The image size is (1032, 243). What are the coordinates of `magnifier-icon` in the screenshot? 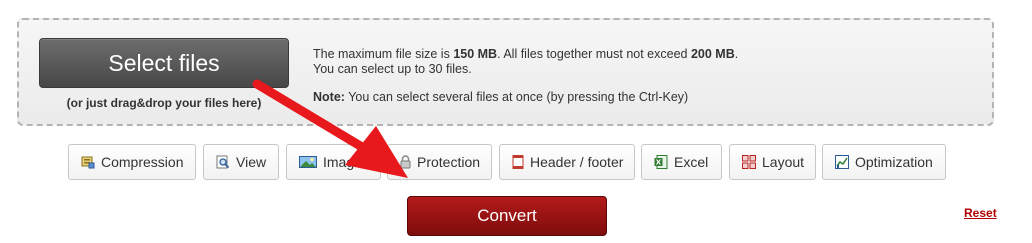 It's located at (223, 162).